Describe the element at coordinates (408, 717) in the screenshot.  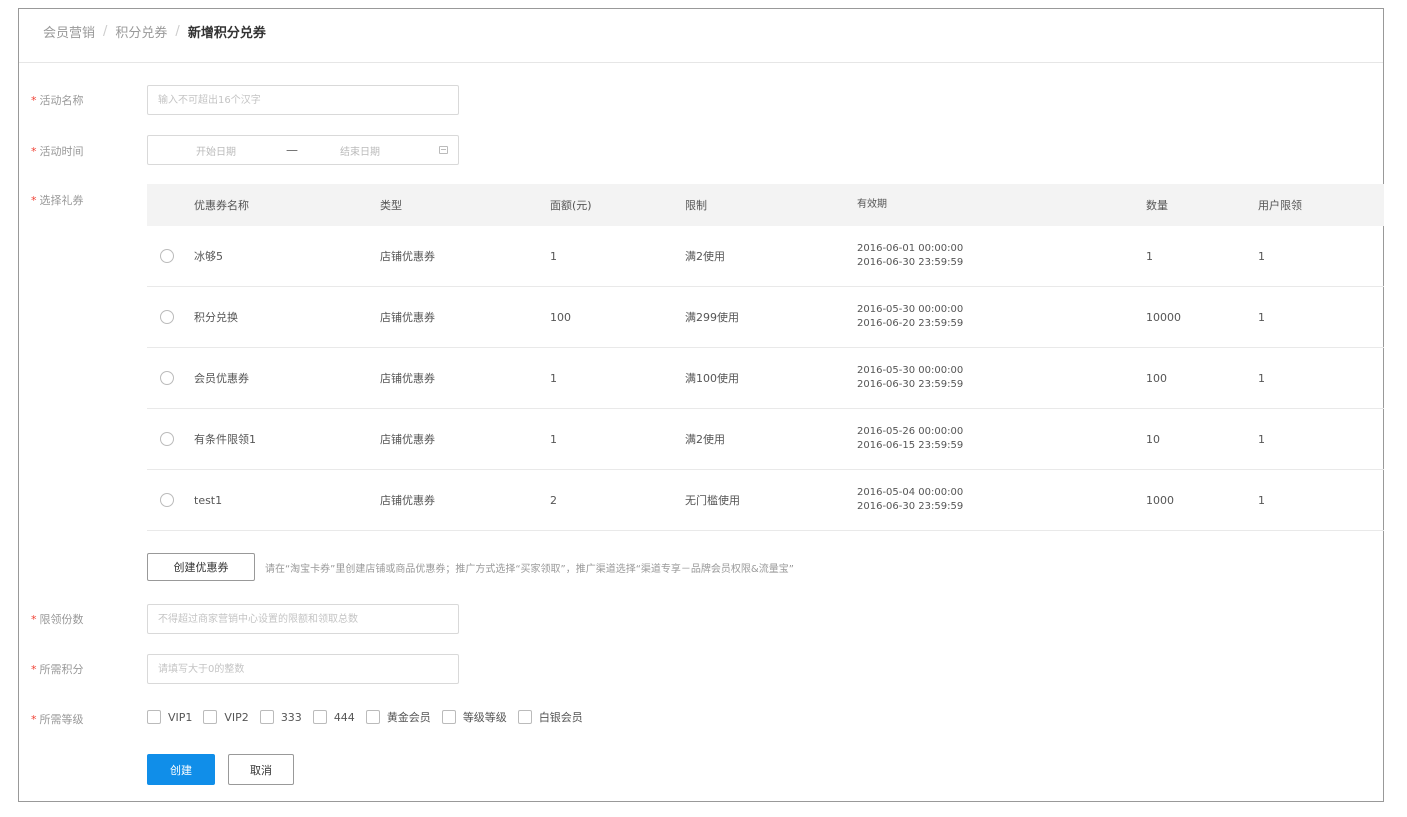
I see `level-option-label: 黄金会员` at that location.